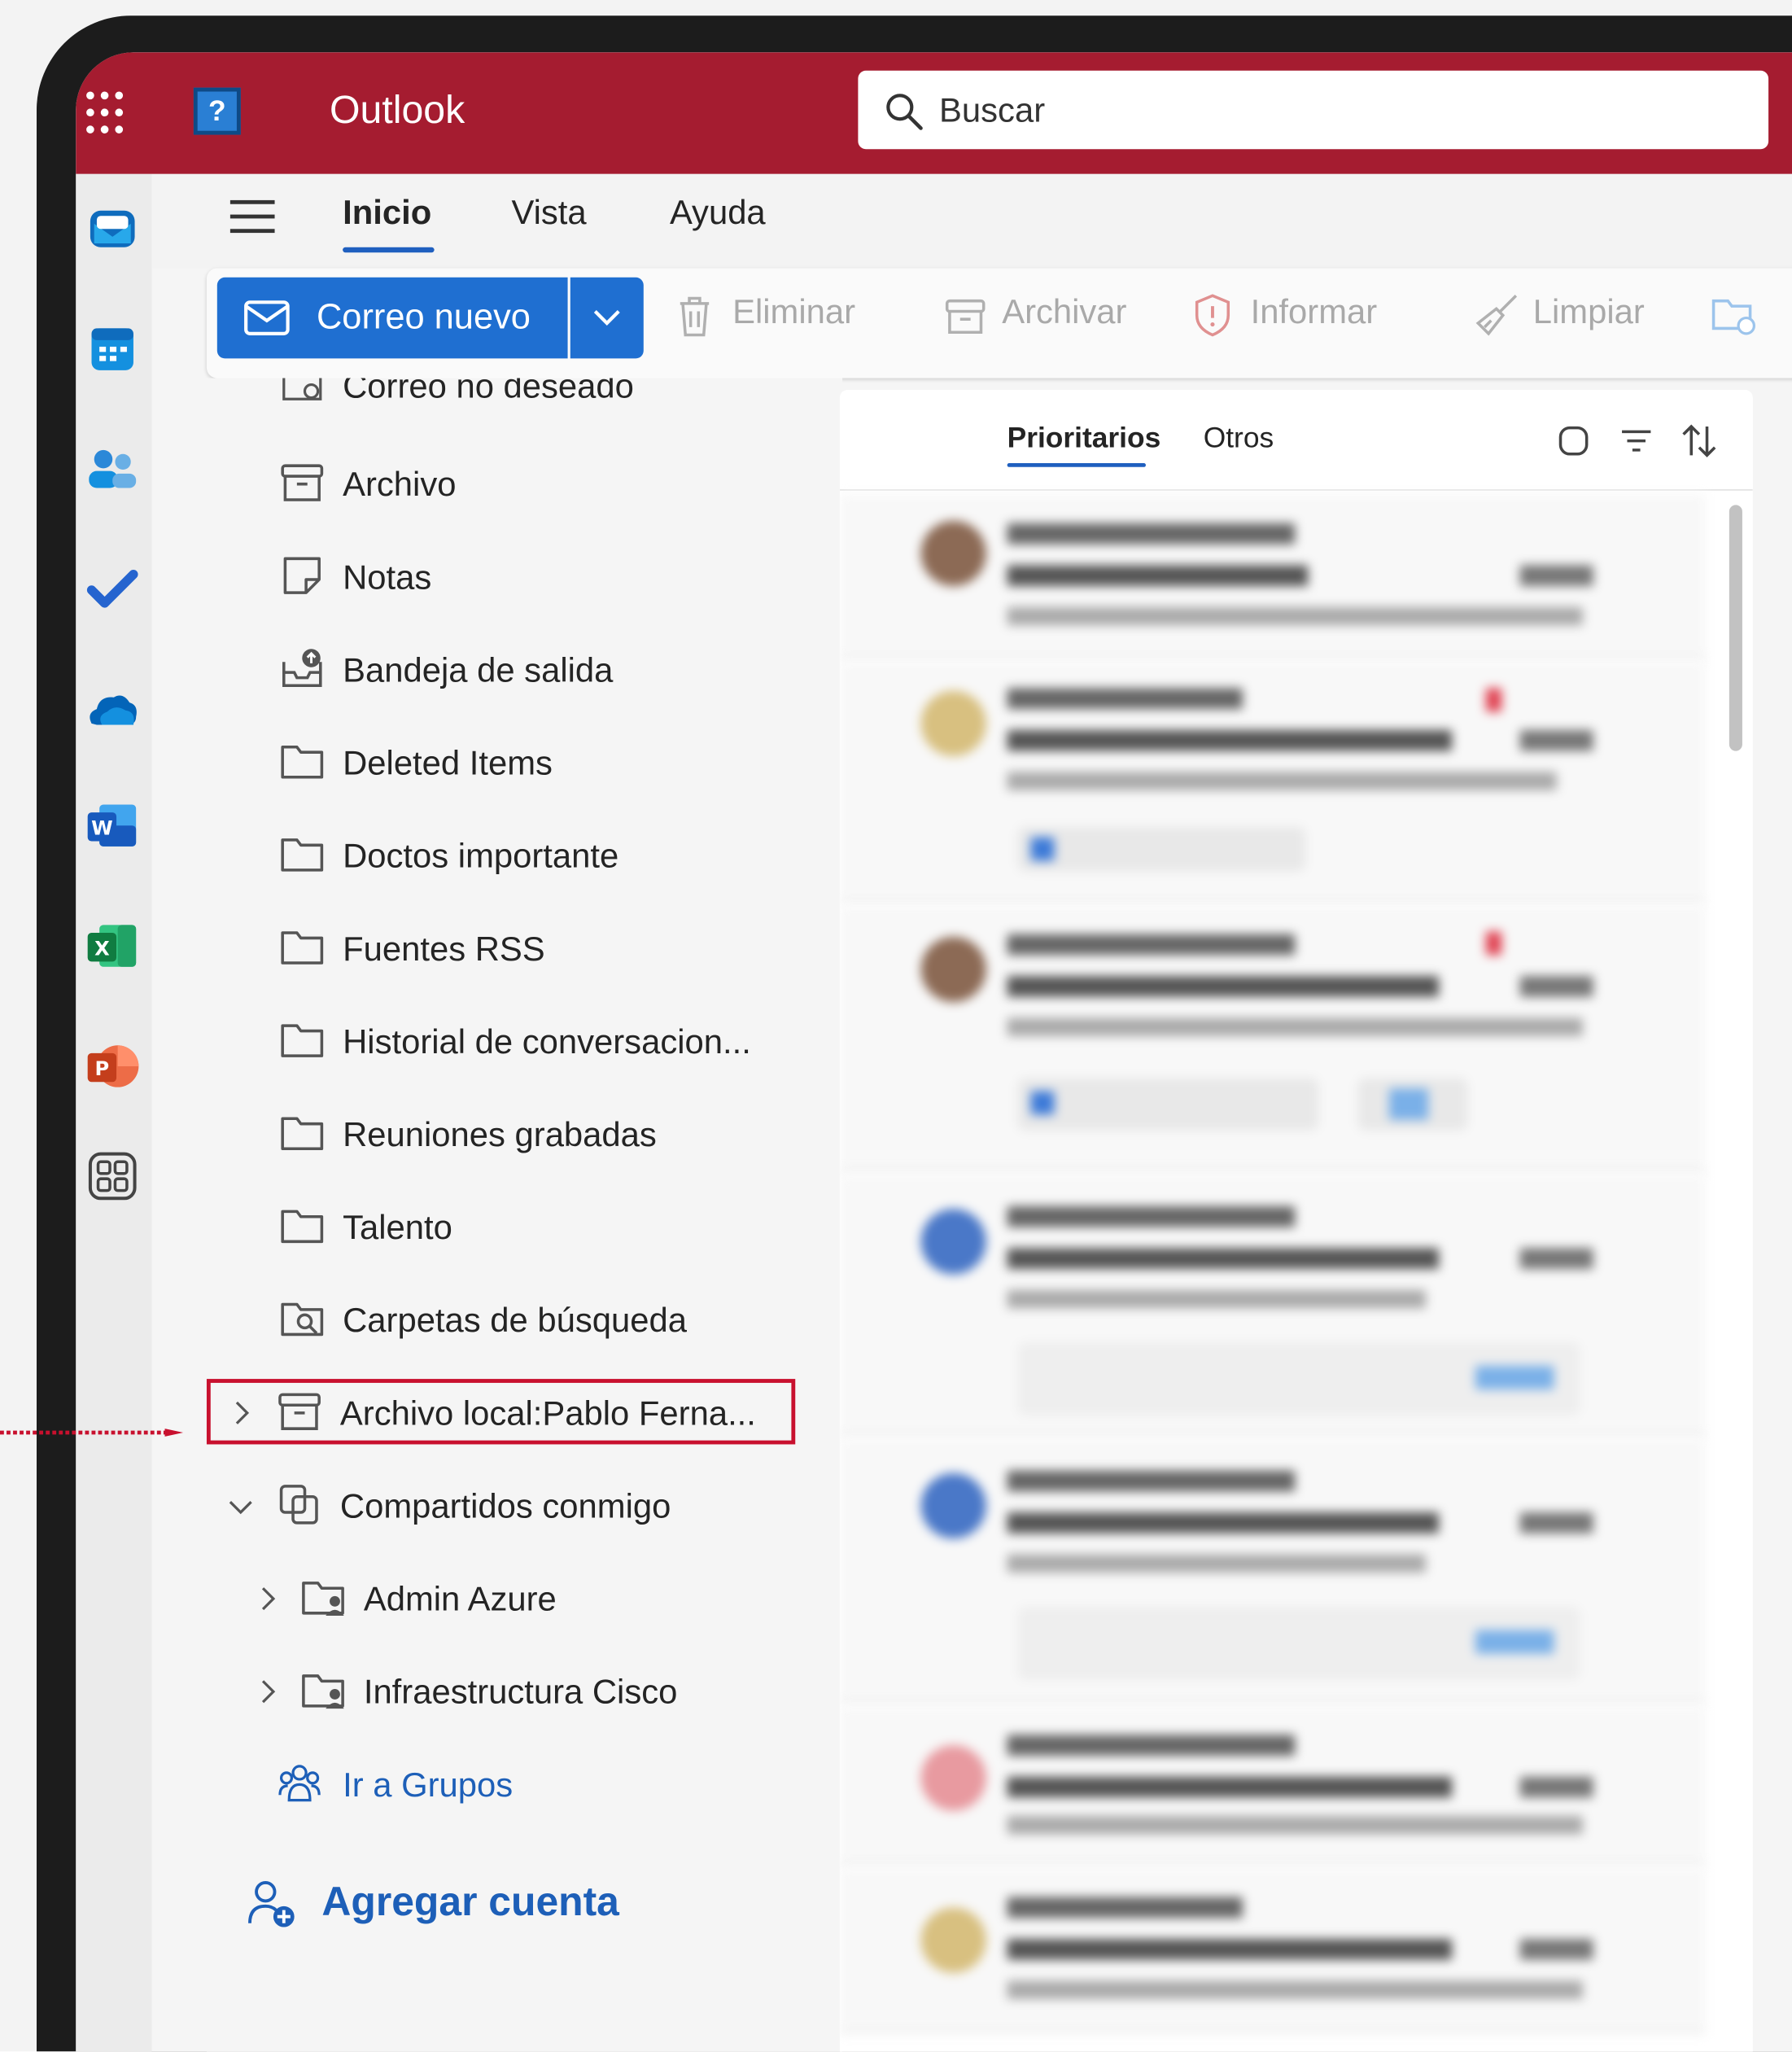  I want to click on mail-icon, so click(267, 317).